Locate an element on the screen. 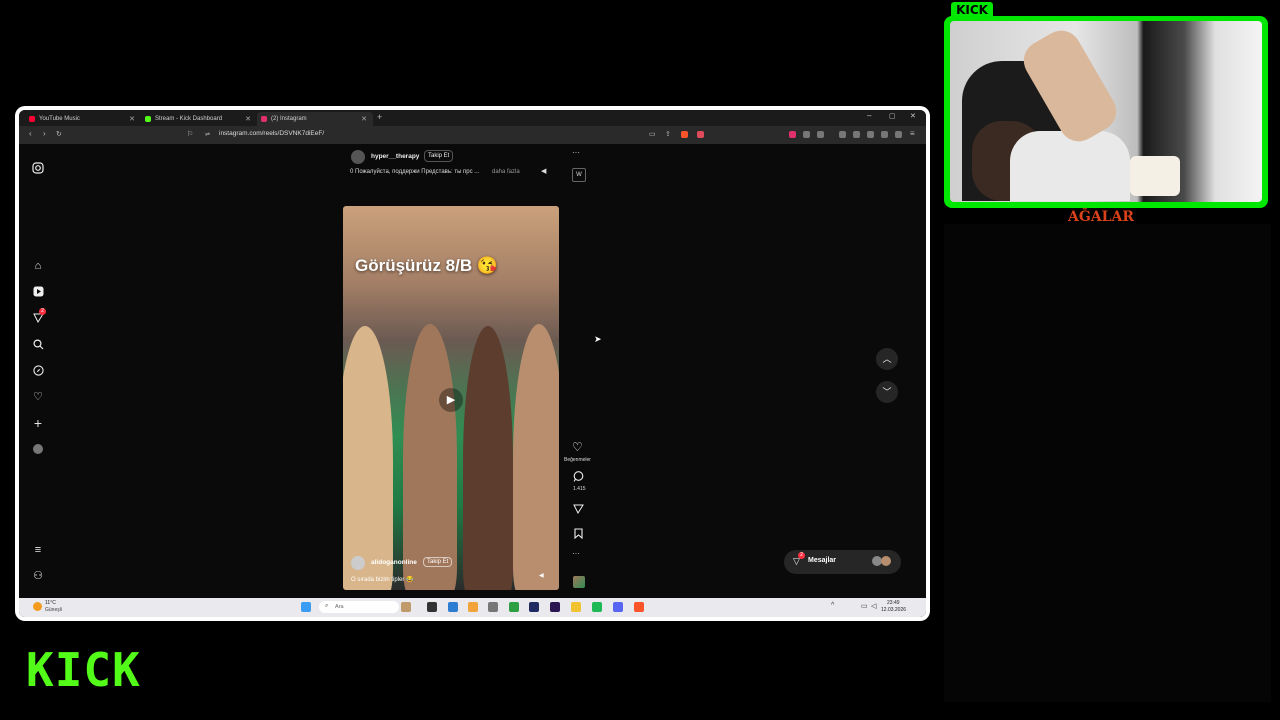 Image resolution: width=1280 pixels, height=720 pixels. audio-track-thumbnail is located at coordinates (579, 582).